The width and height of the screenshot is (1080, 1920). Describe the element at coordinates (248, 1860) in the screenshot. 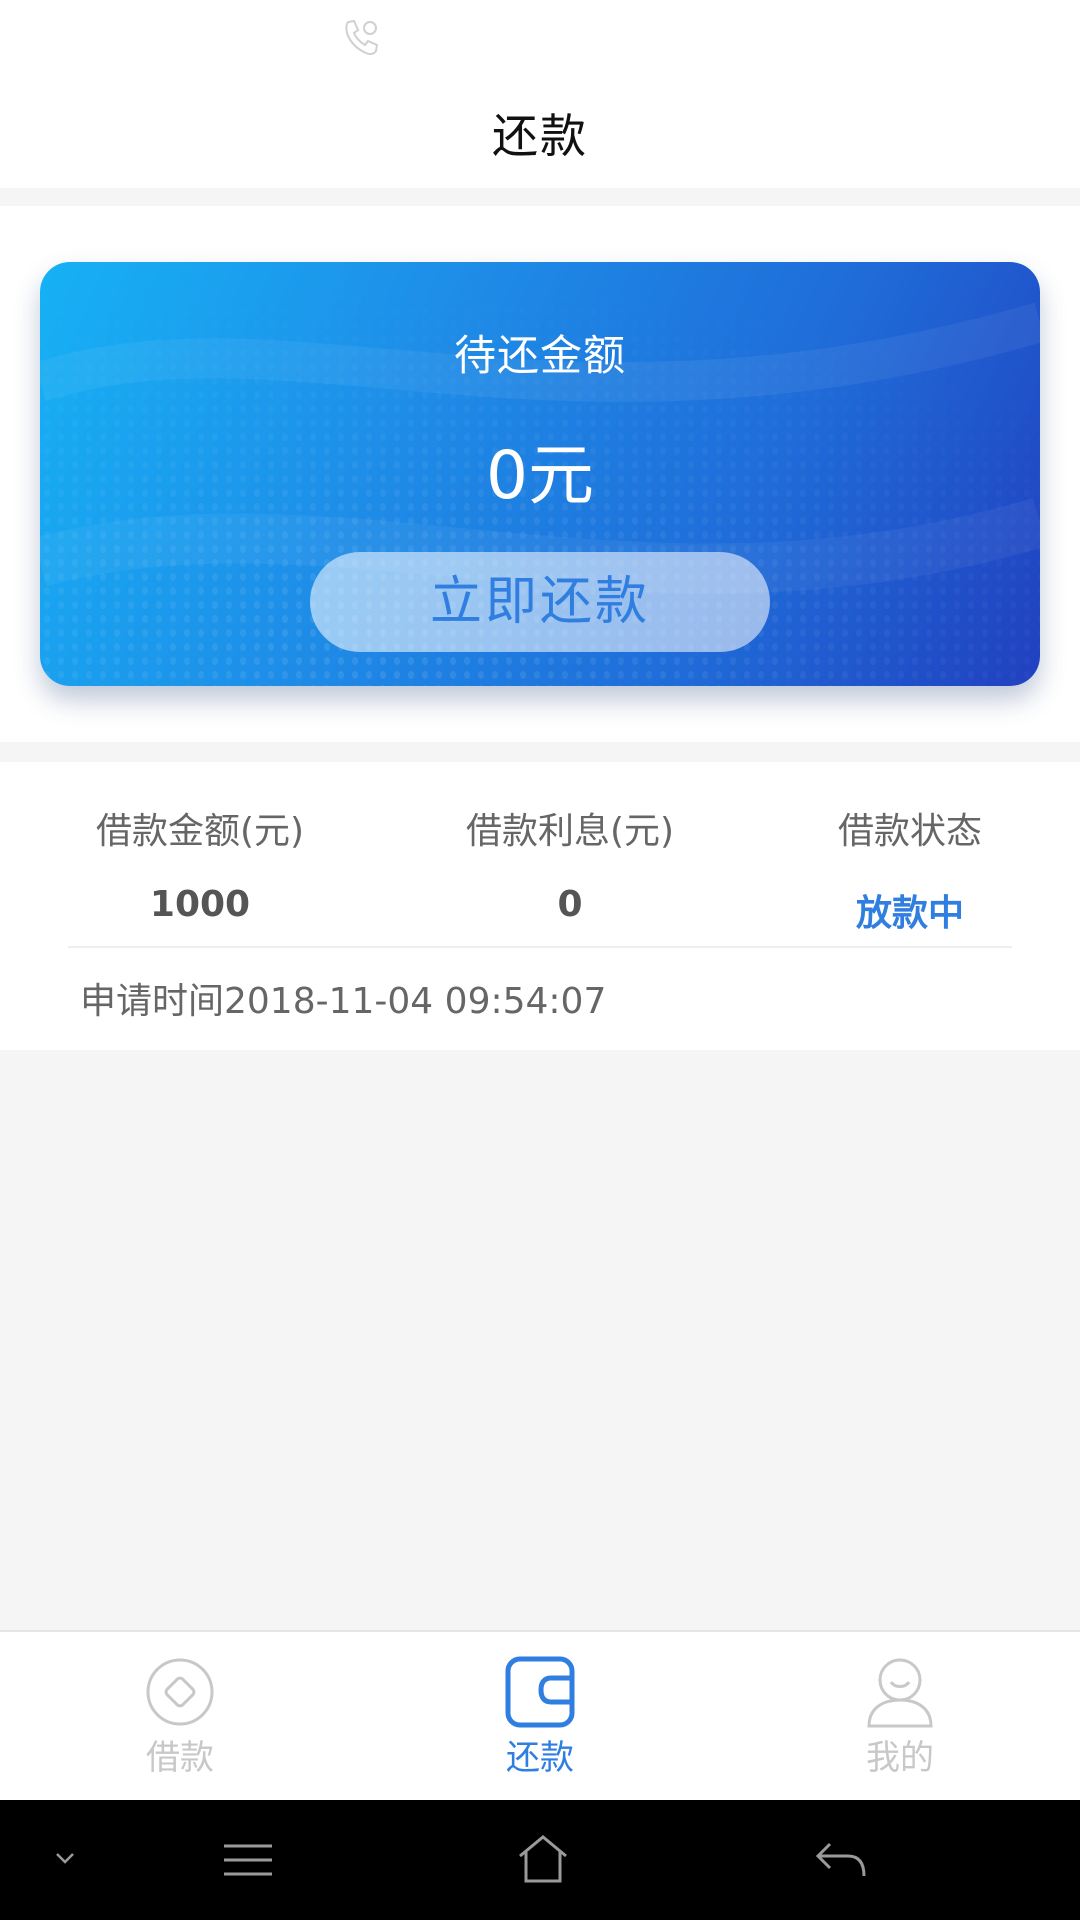

I see `menu-icon` at that location.